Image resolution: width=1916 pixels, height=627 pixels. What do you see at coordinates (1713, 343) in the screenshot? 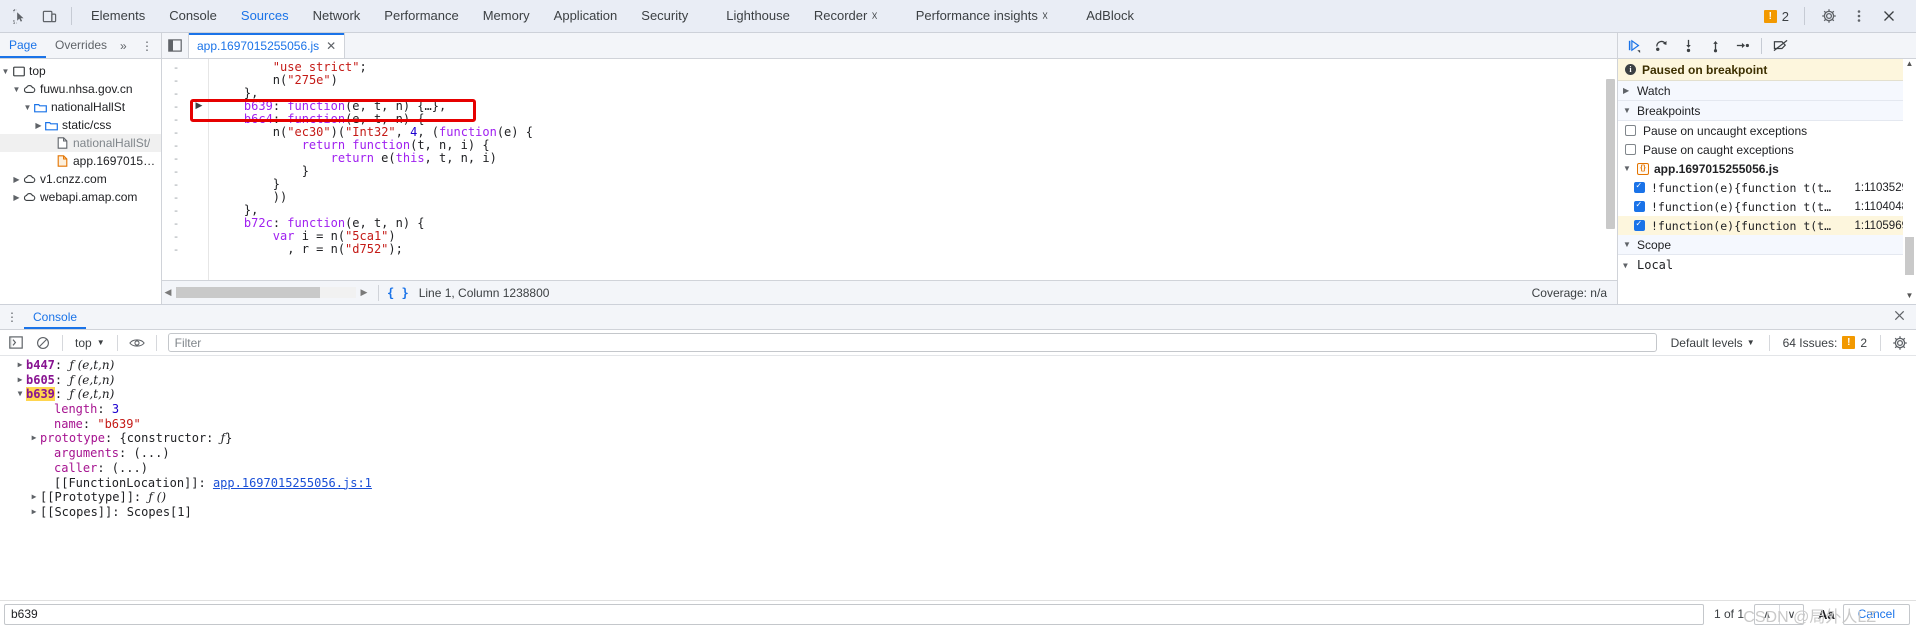
I see `log-levels-selector: Default levels ▼` at bounding box center [1713, 343].